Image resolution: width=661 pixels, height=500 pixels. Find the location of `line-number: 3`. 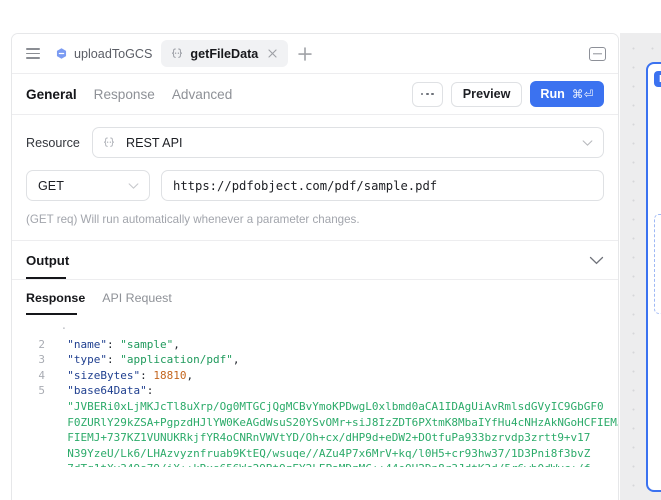

line-number: 3 is located at coordinates (41, 360).